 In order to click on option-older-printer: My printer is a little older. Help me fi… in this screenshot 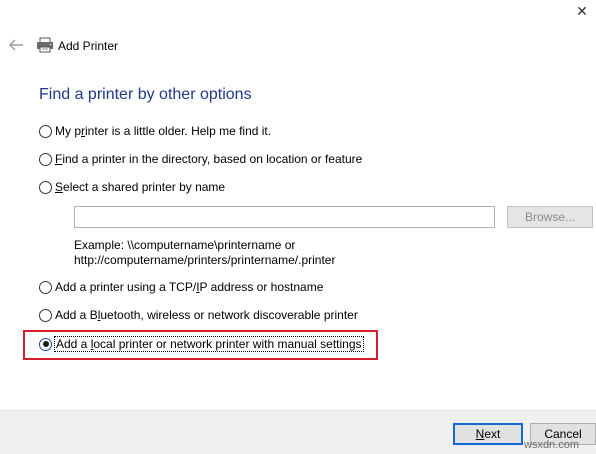, I will do `click(155, 131)`.